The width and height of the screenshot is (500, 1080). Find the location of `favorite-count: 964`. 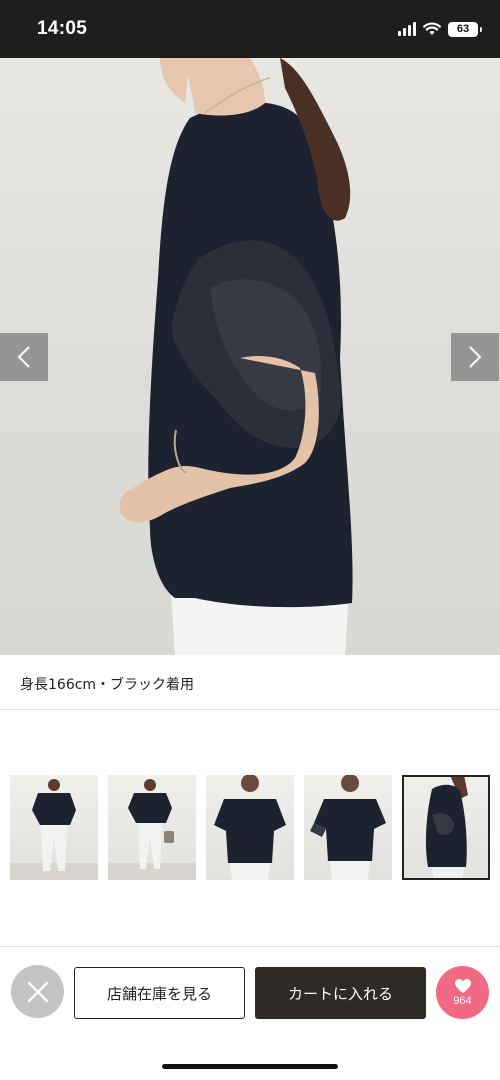

favorite-count: 964 is located at coordinates (462, 1001).